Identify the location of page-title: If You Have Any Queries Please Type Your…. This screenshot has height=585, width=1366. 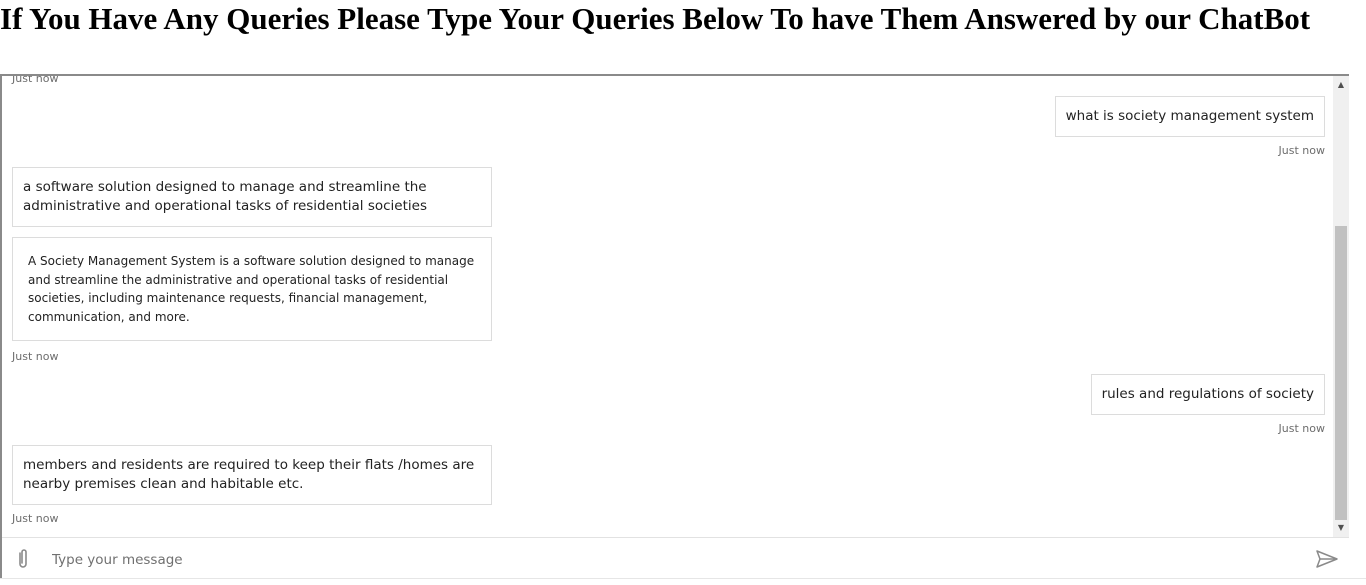
(655, 18).